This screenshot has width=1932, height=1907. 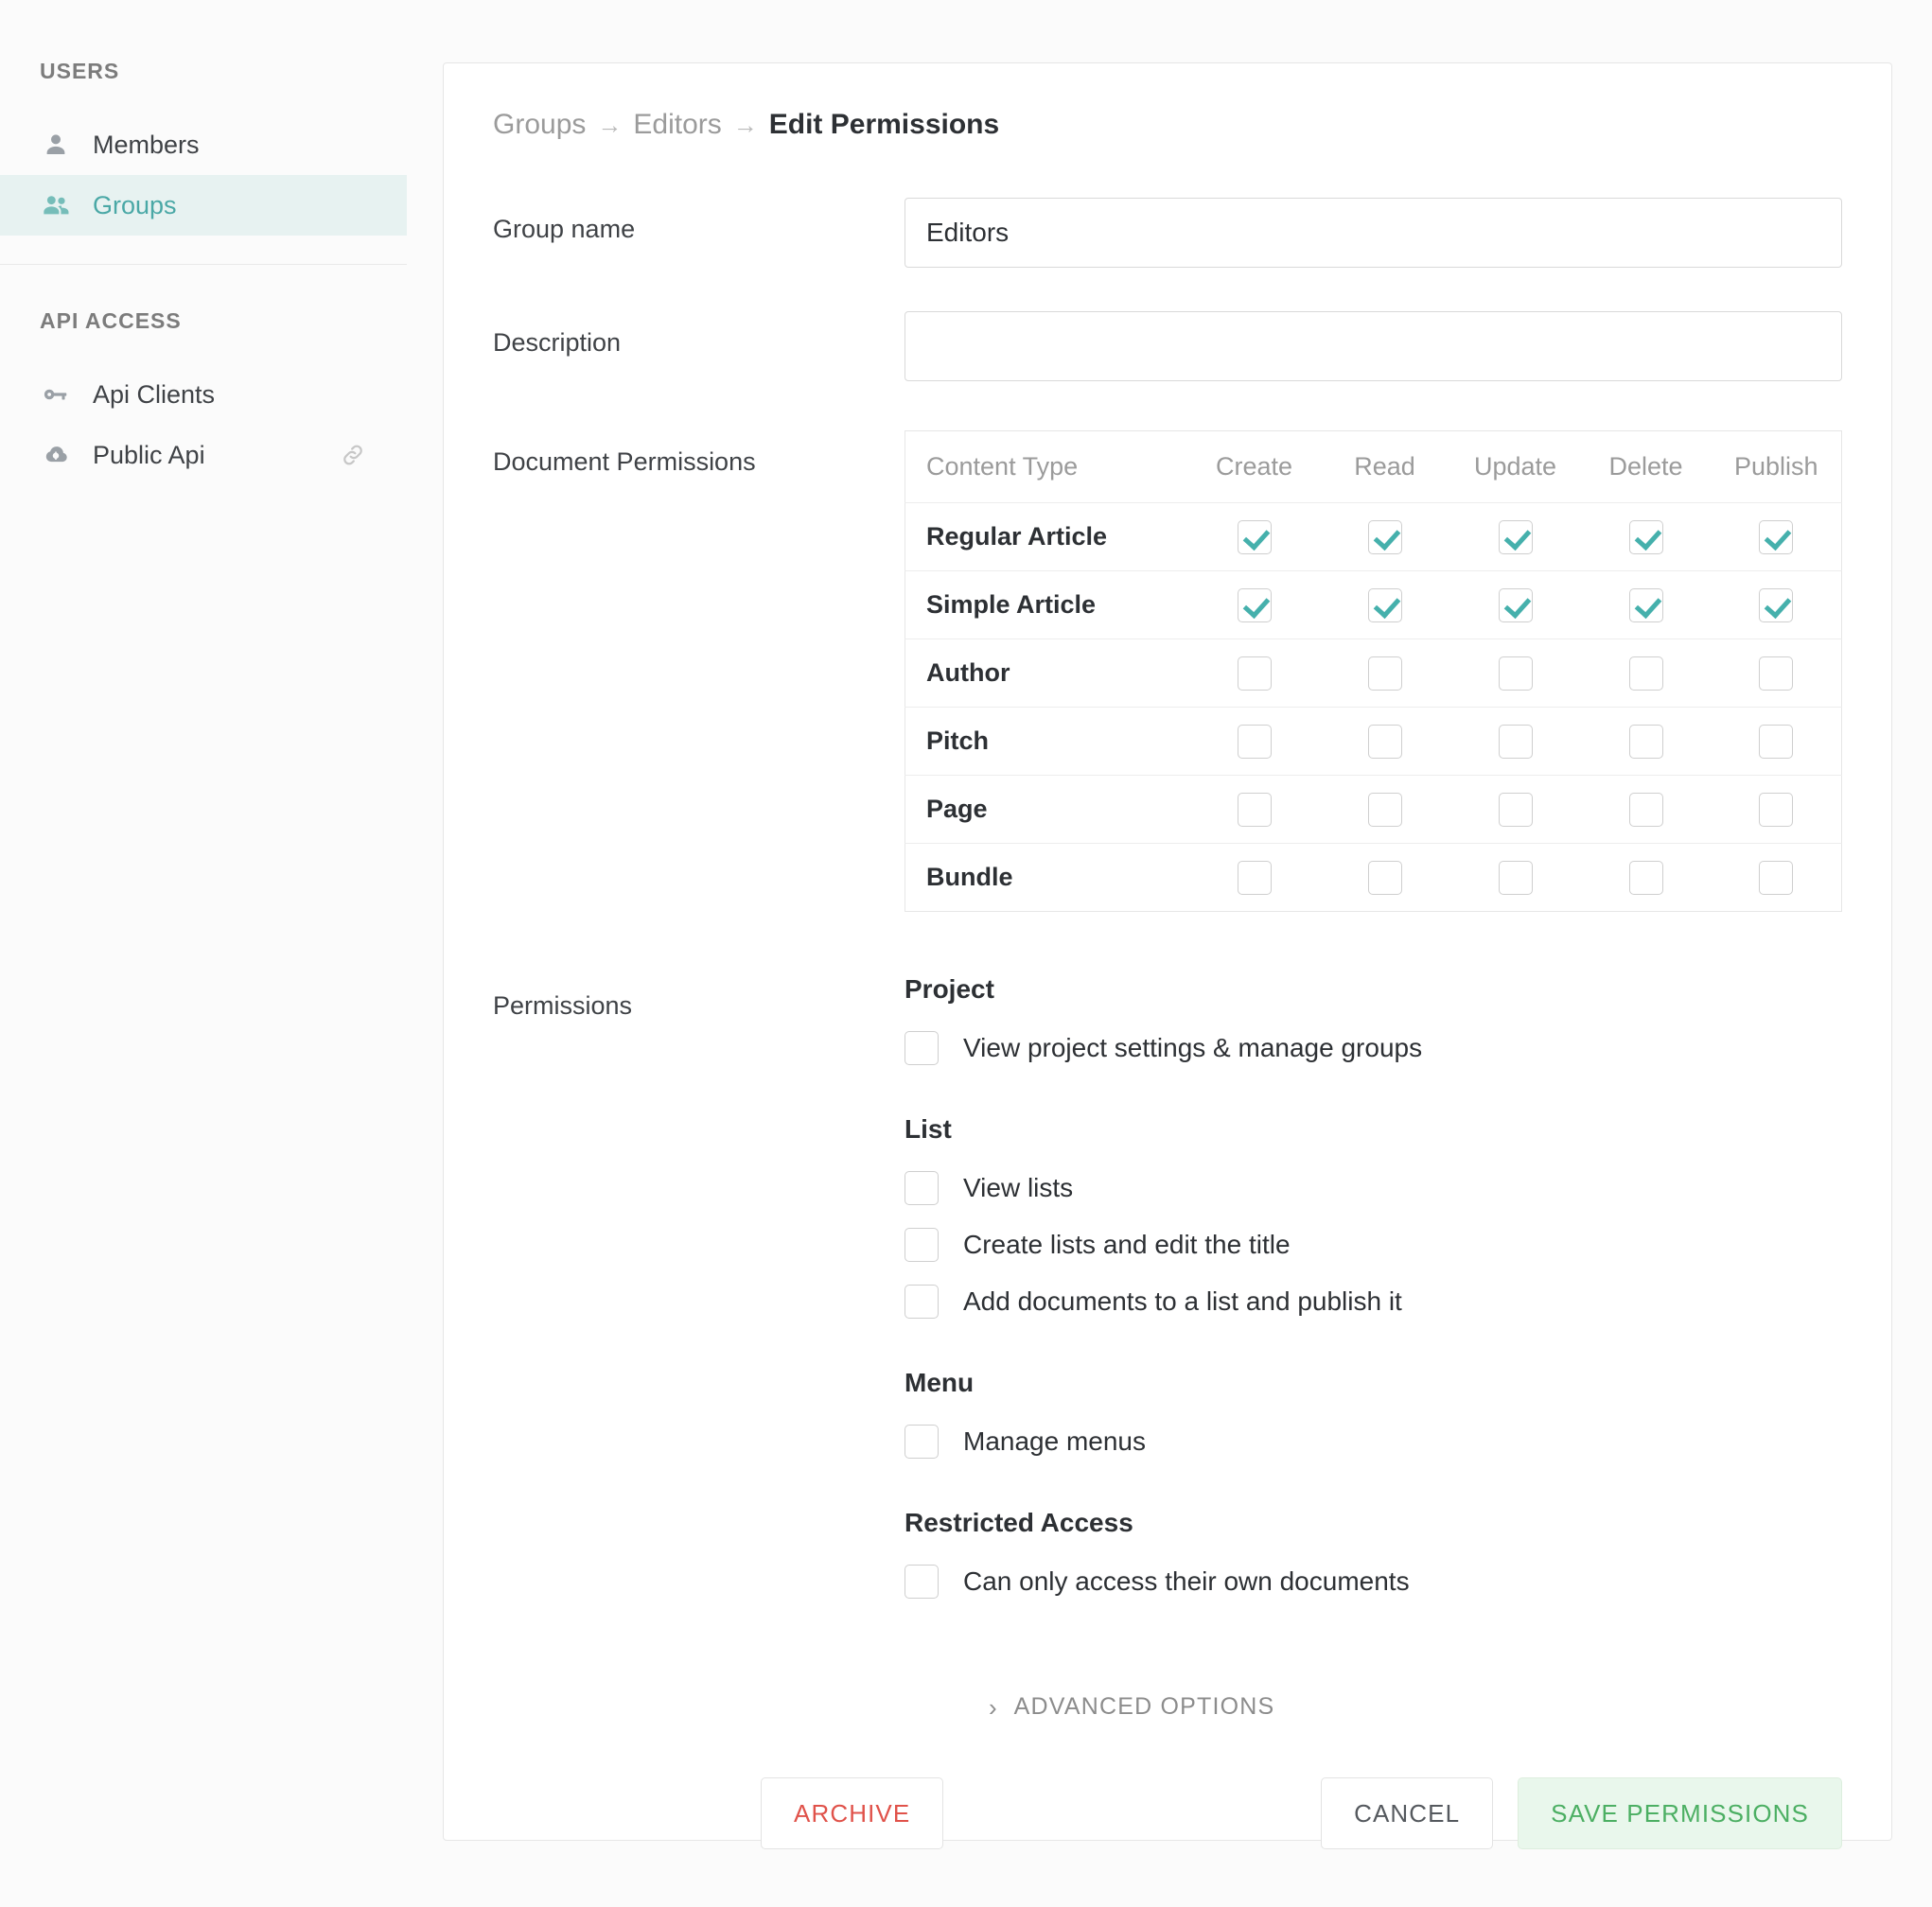 What do you see at coordinates (1047, 809) in the screenshot?
I see `content-type-name: Page` at bounding box center [1047, 809].